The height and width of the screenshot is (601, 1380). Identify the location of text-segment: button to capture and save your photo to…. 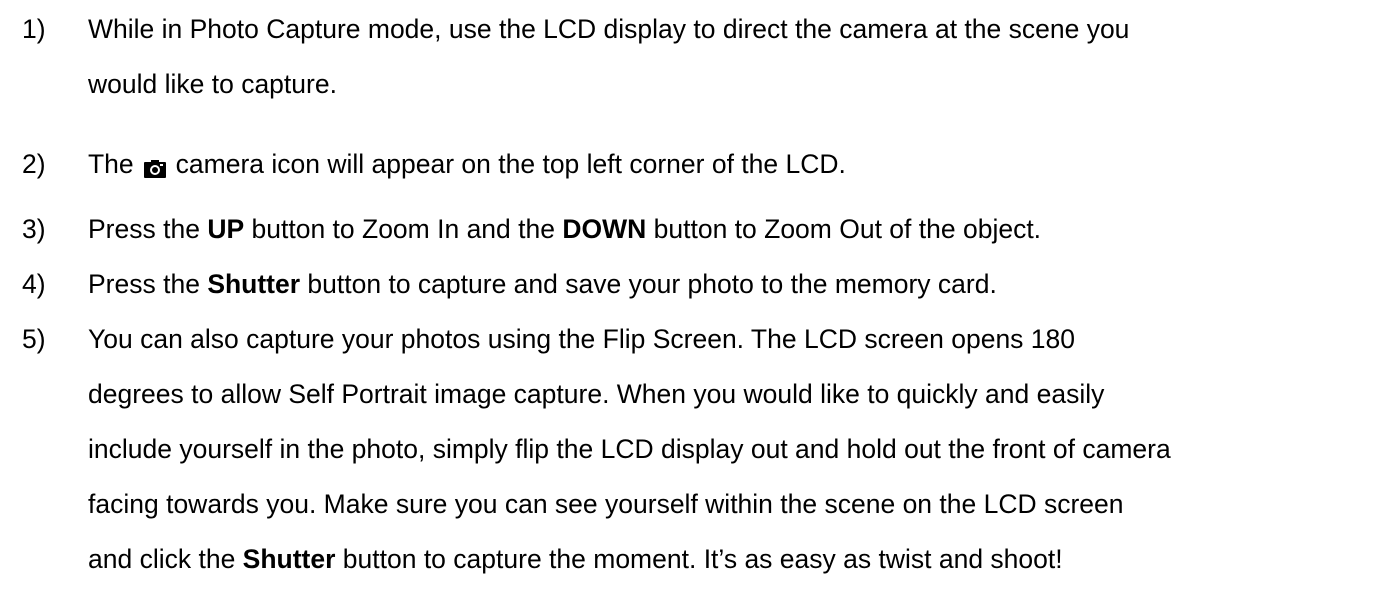
(648, 284).